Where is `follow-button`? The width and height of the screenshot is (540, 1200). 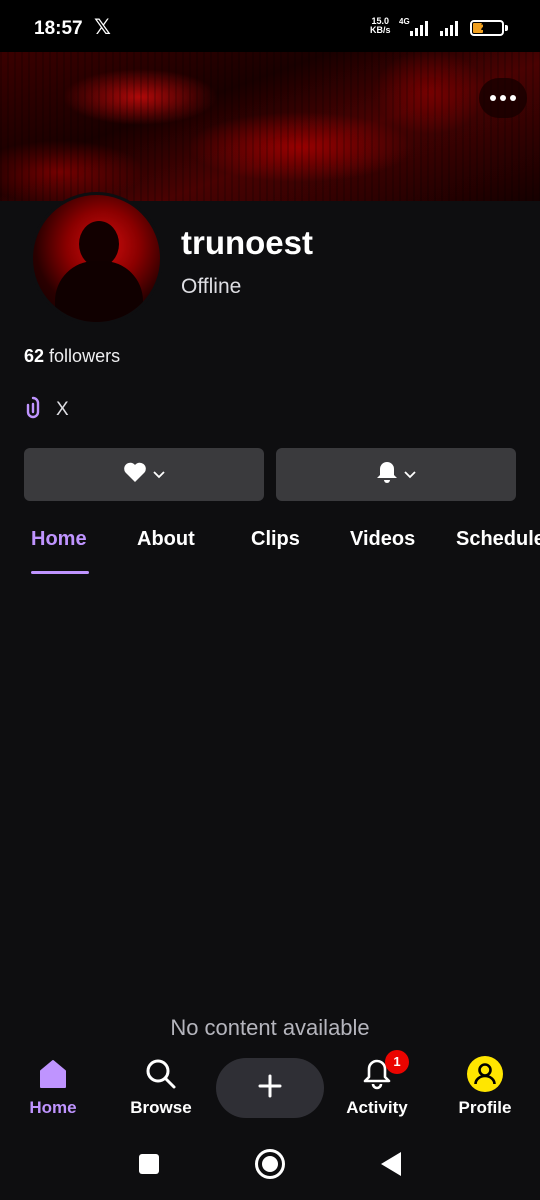 follow-button is located at coordinates (144, 474).